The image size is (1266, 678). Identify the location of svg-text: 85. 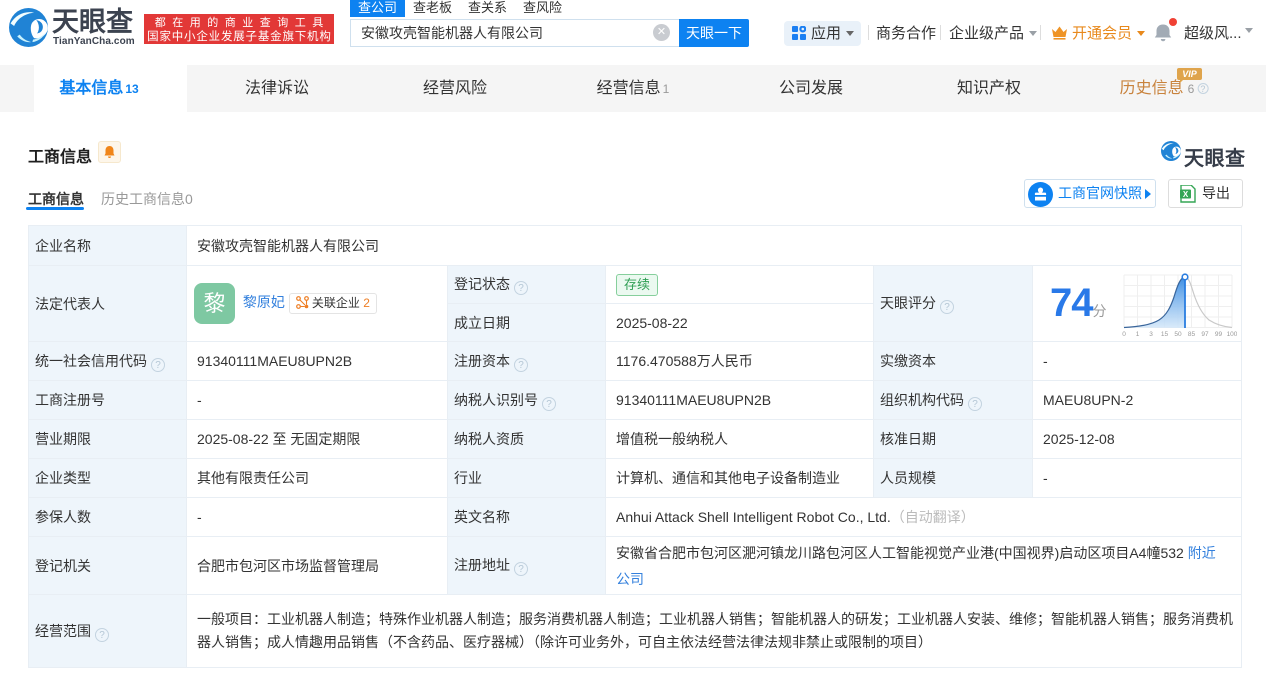
(1192, 334).